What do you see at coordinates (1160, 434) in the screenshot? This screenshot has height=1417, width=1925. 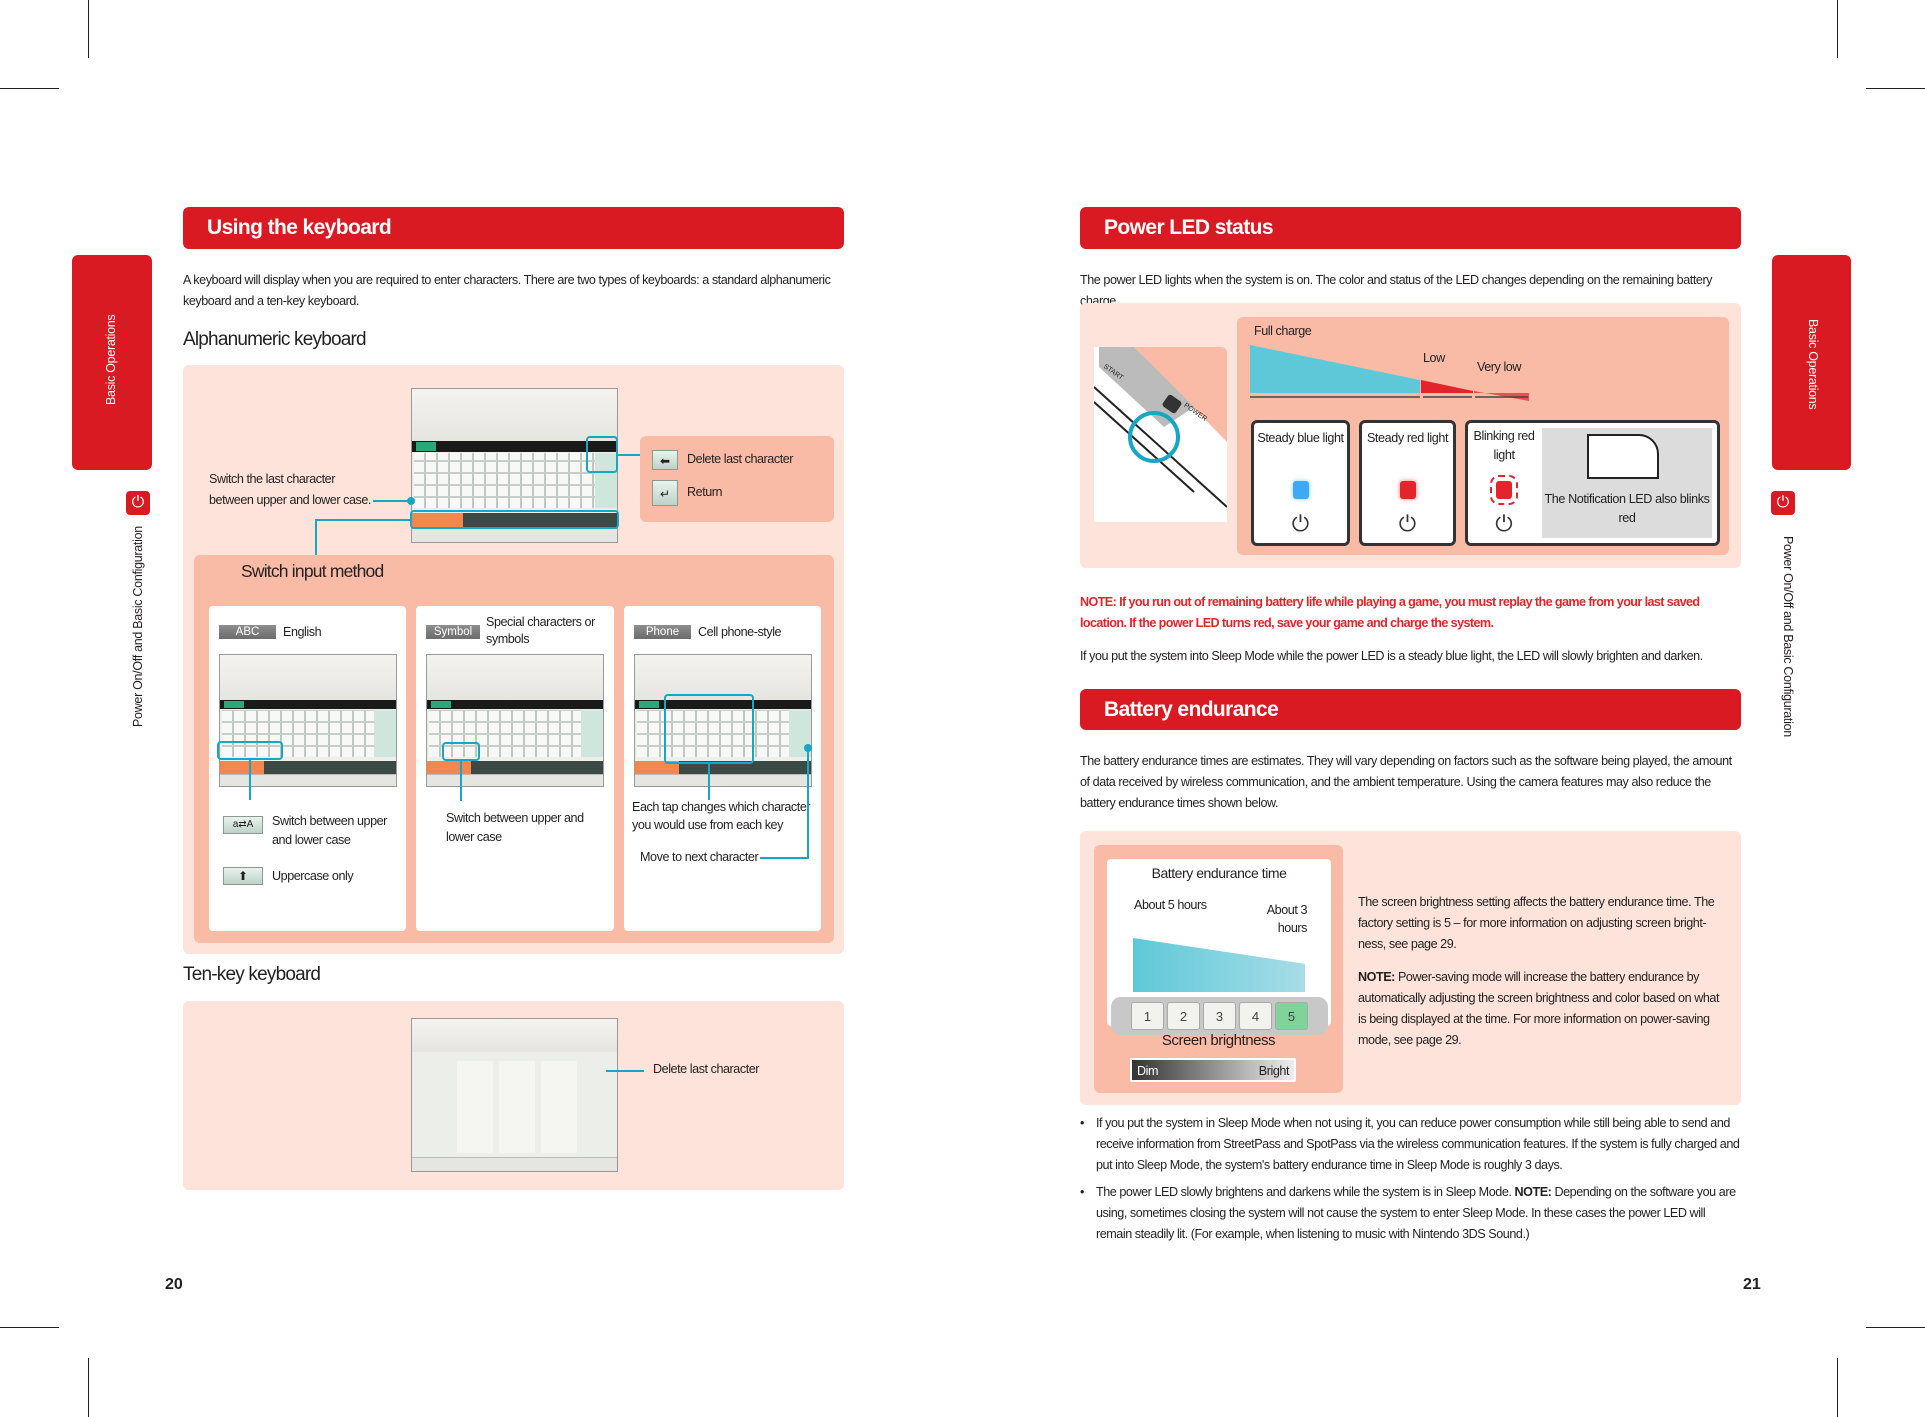 I see `device-illustration: START POWER` at bounding box center [1160, 434].